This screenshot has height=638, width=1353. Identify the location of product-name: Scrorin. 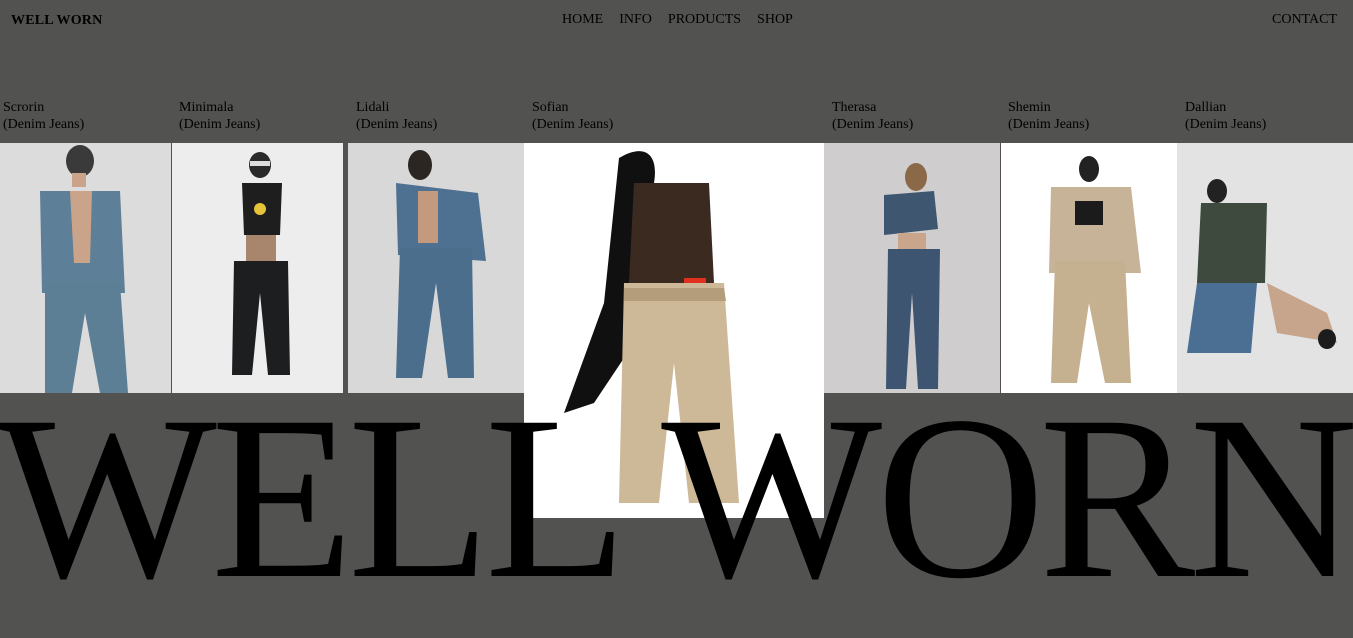
(24, 107).